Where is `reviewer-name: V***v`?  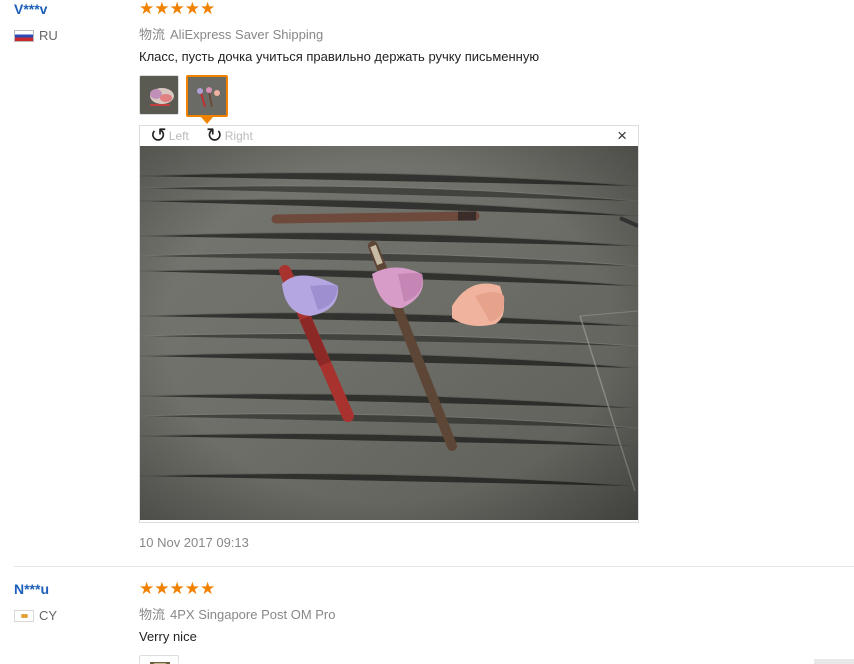 reviewer-name: V***v is located at coordinates (30, 9).